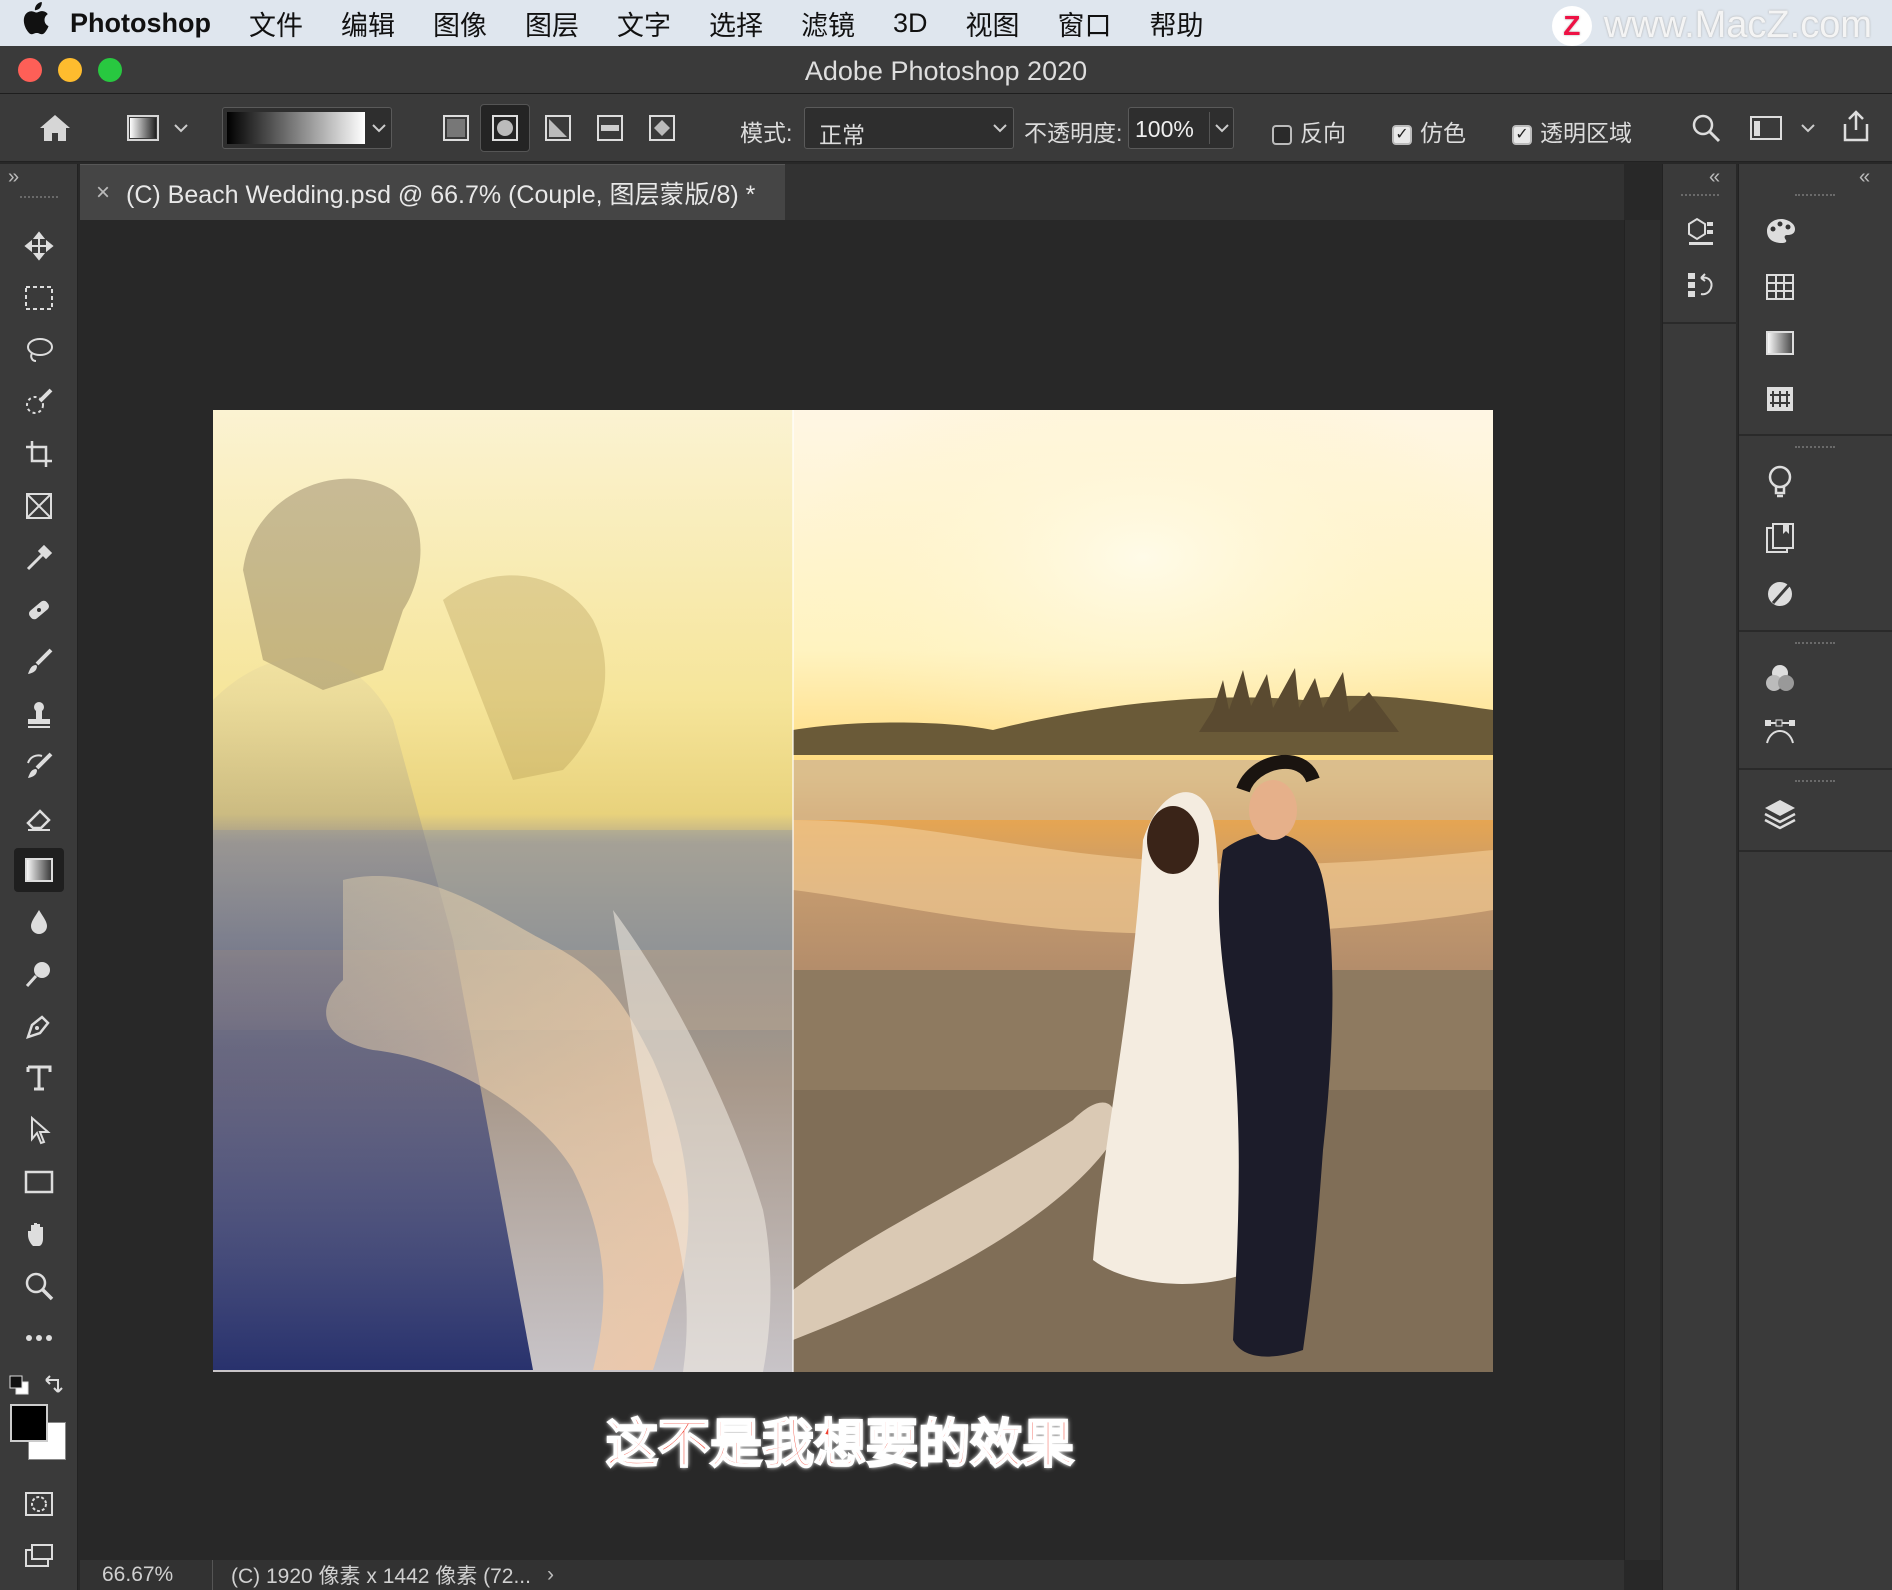  I want to click on channels-panel-icon, so click(1780, 678).